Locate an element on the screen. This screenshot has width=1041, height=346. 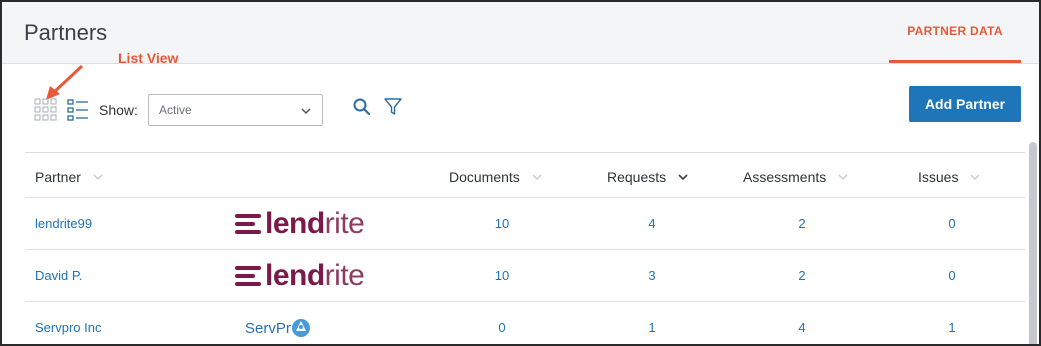
list-view-icon is located at coordinates (78, 110).